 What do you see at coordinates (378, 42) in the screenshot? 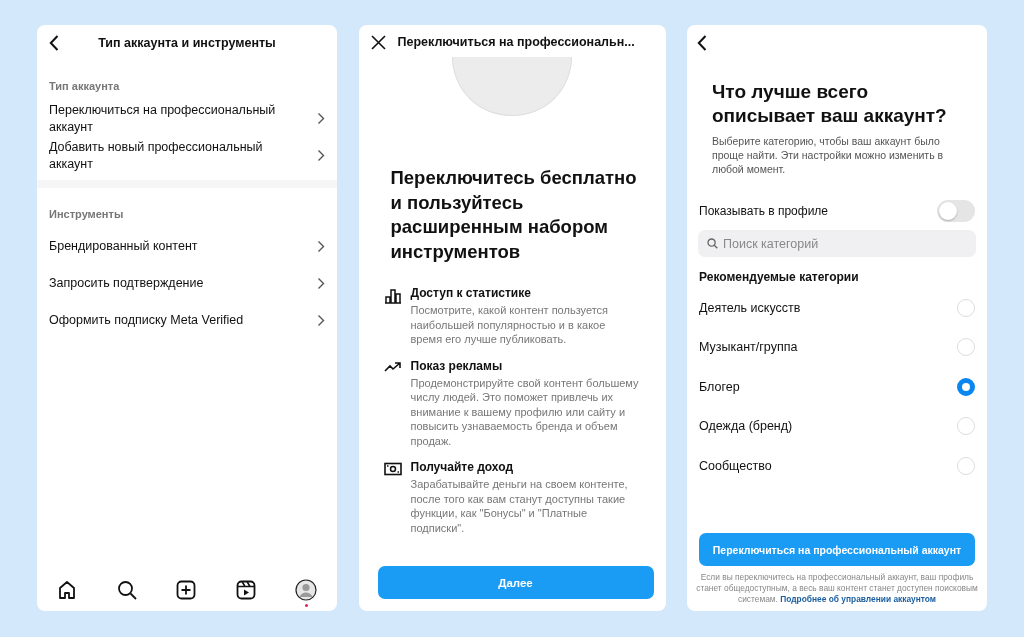
I see `close-icon` at bounding box center [378, 42].